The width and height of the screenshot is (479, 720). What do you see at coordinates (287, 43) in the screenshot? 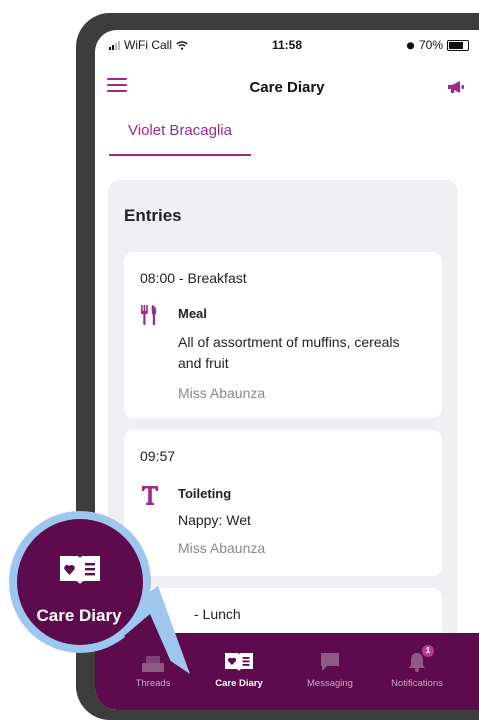
I see `status-bar: WiFi Call 11:58 70%` at bounding box center [287, 43].